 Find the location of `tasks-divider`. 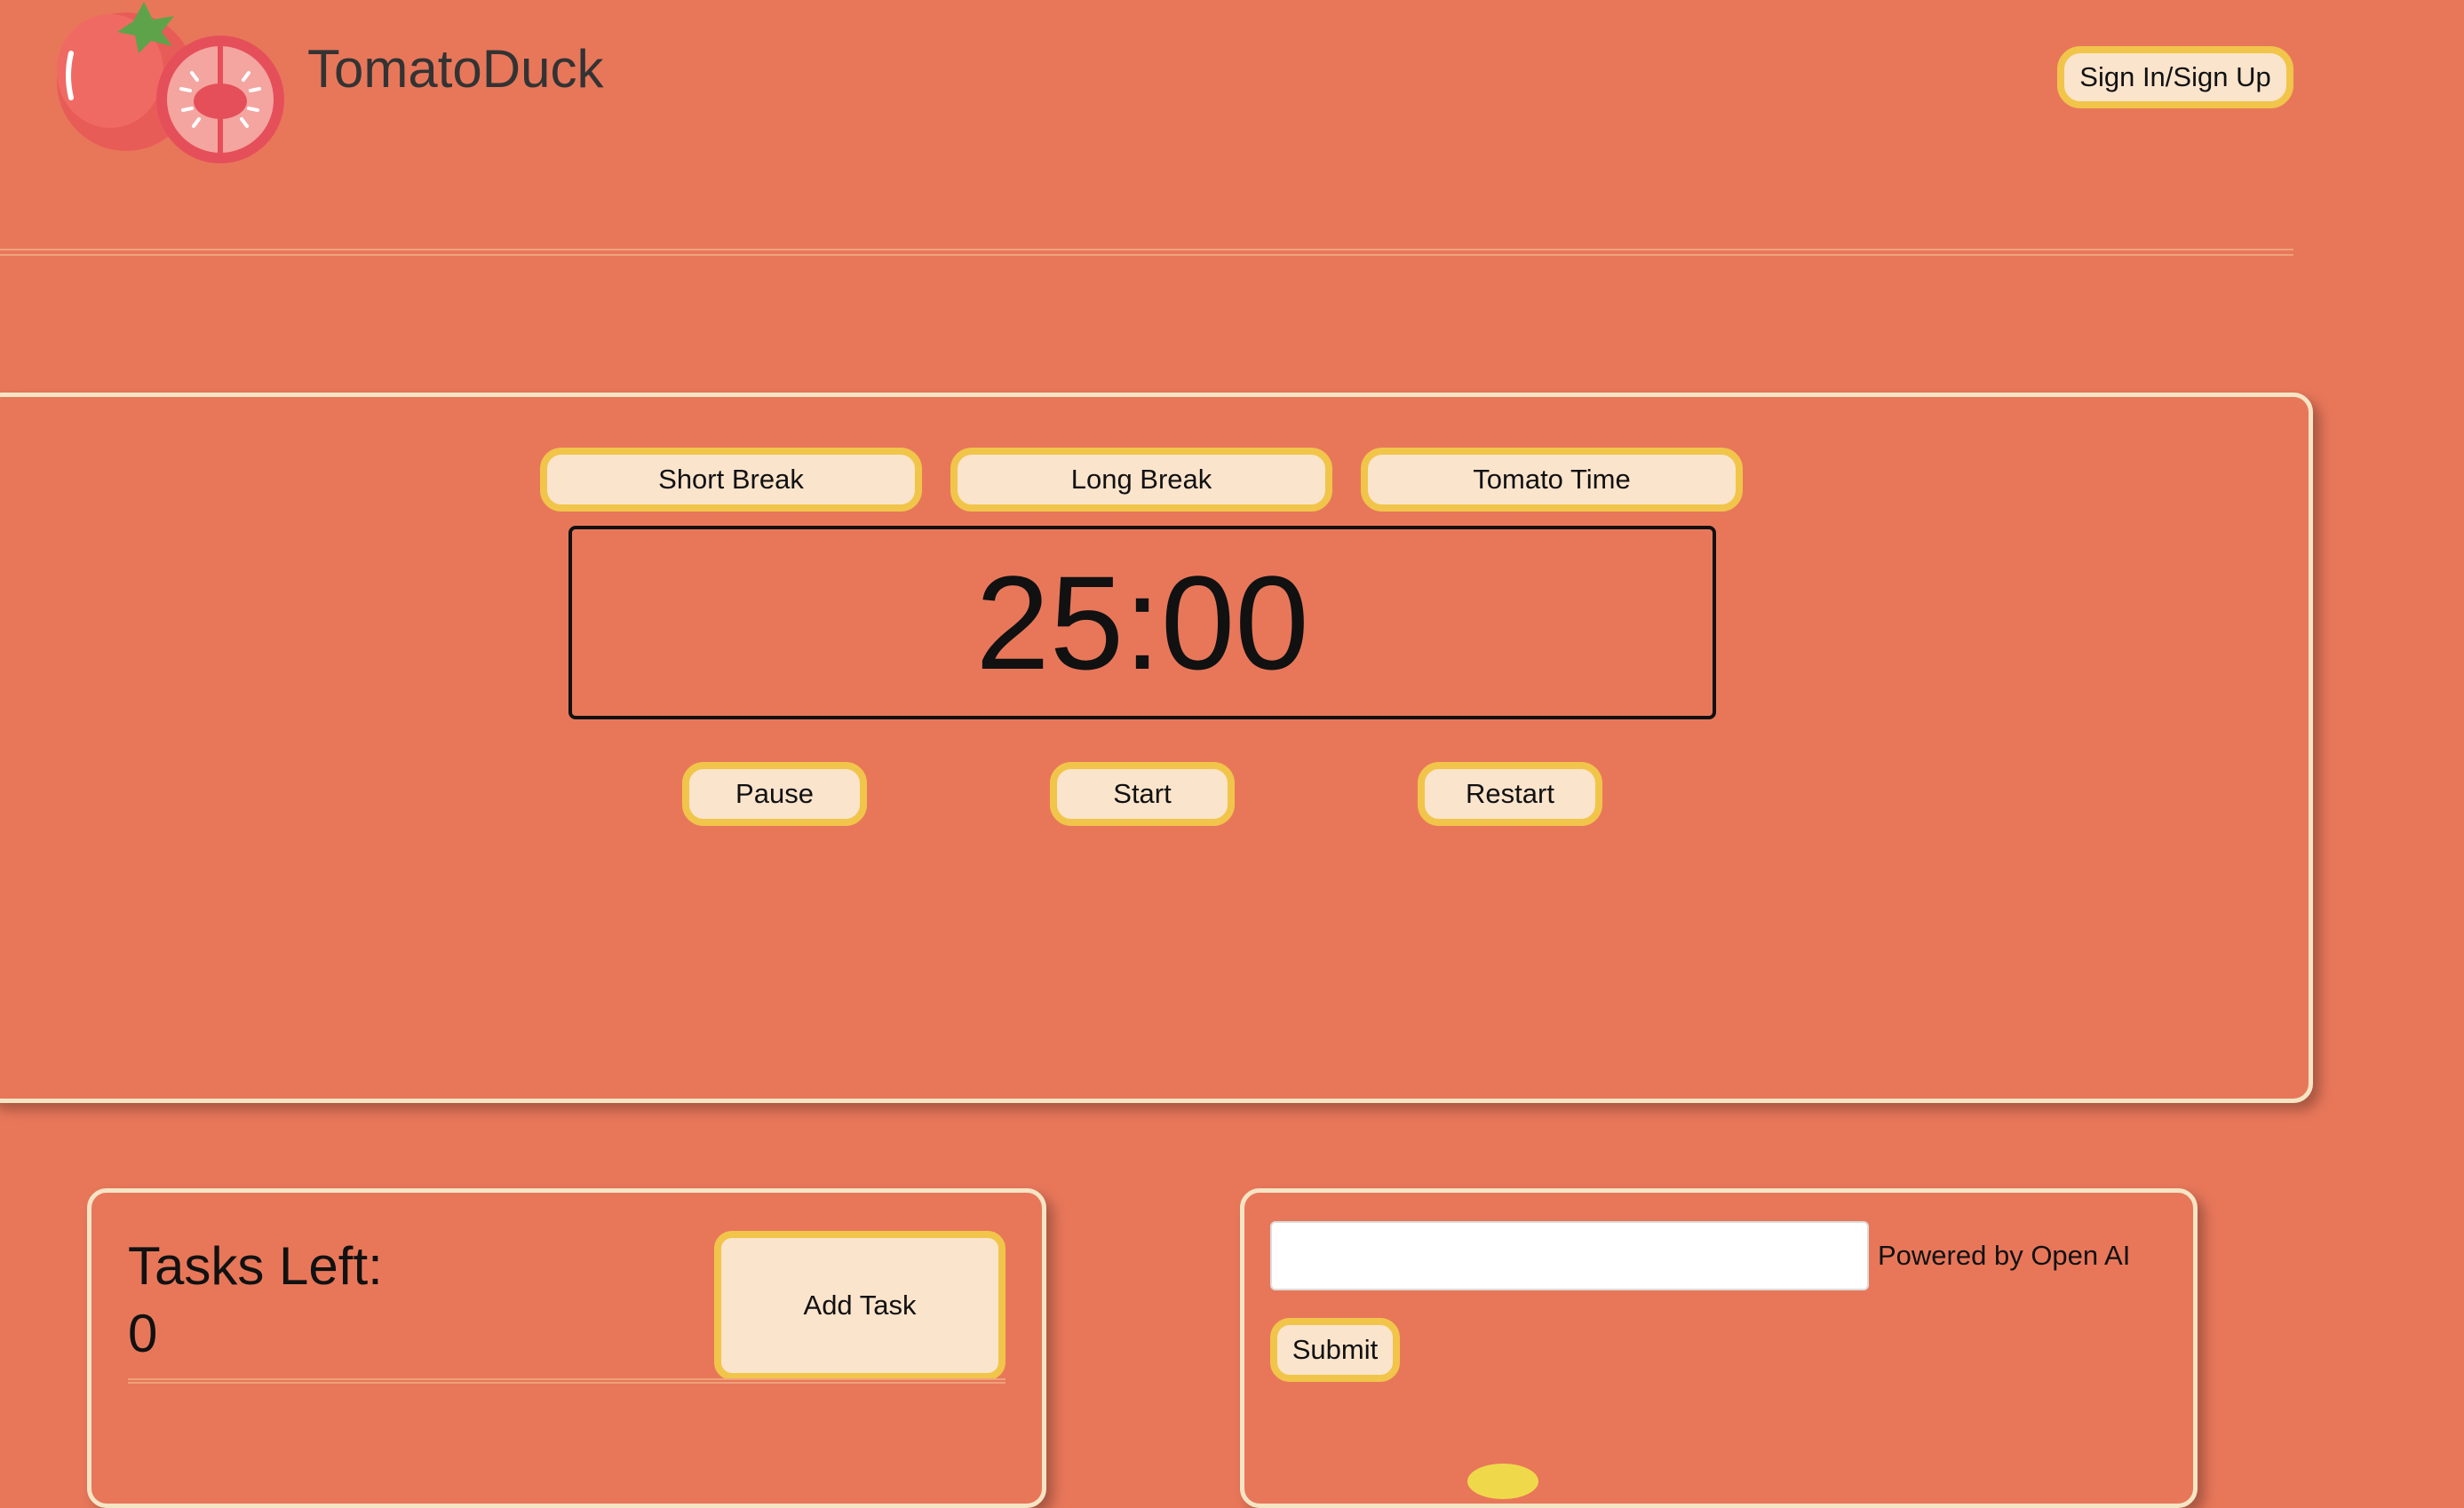

tasks-divider is located at coordinates (566, 1381).